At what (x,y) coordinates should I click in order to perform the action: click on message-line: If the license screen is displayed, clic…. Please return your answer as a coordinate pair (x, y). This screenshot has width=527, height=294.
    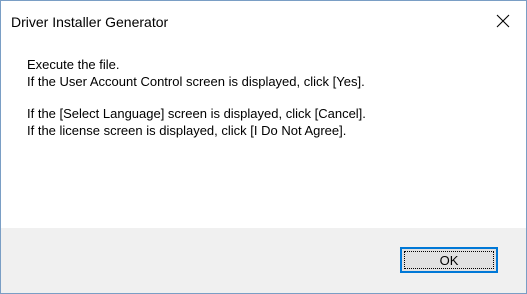
    Looking at the image, I should click on (187, 130).